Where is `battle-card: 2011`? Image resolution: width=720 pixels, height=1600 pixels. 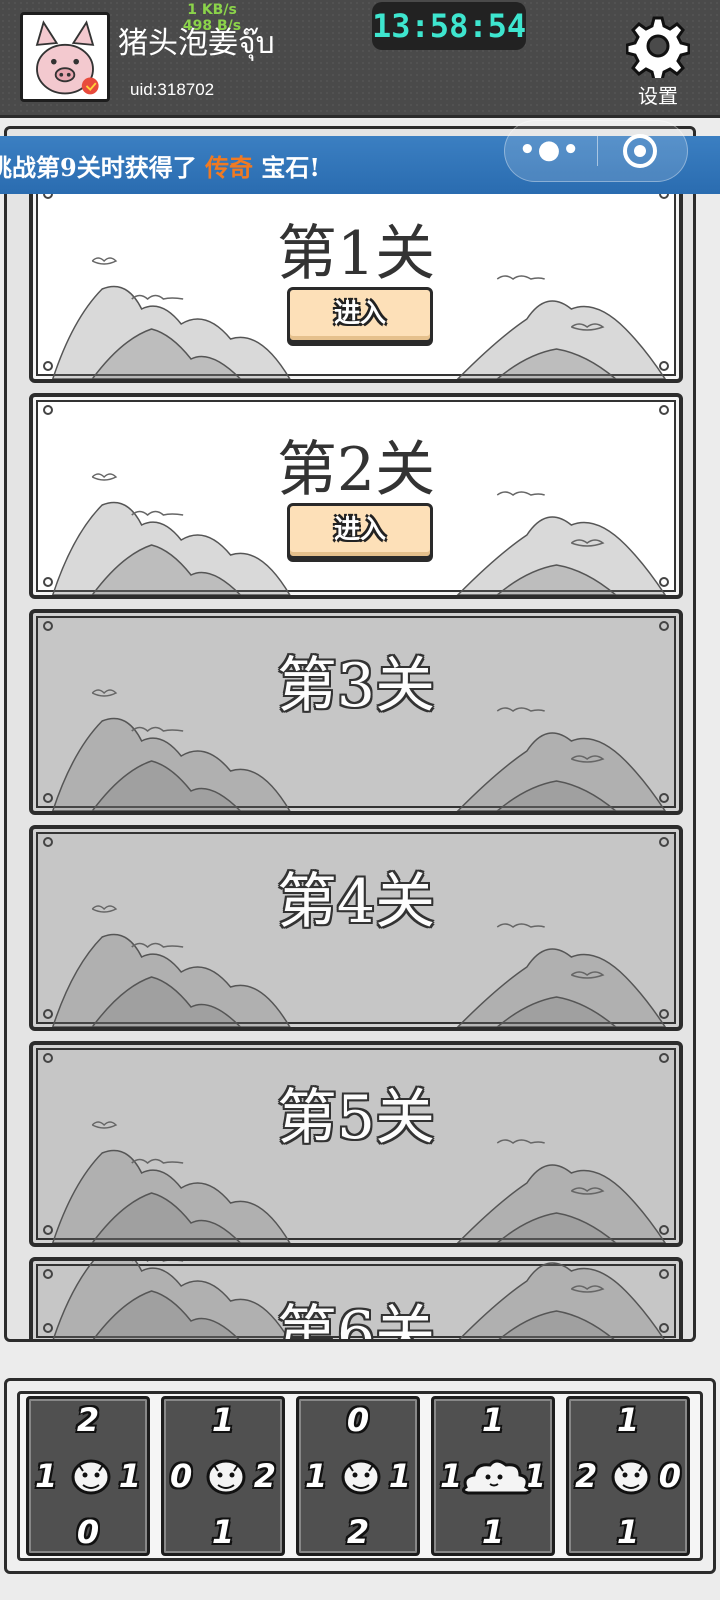 battle-card: 2011 is located at coordinates (88, 1476).